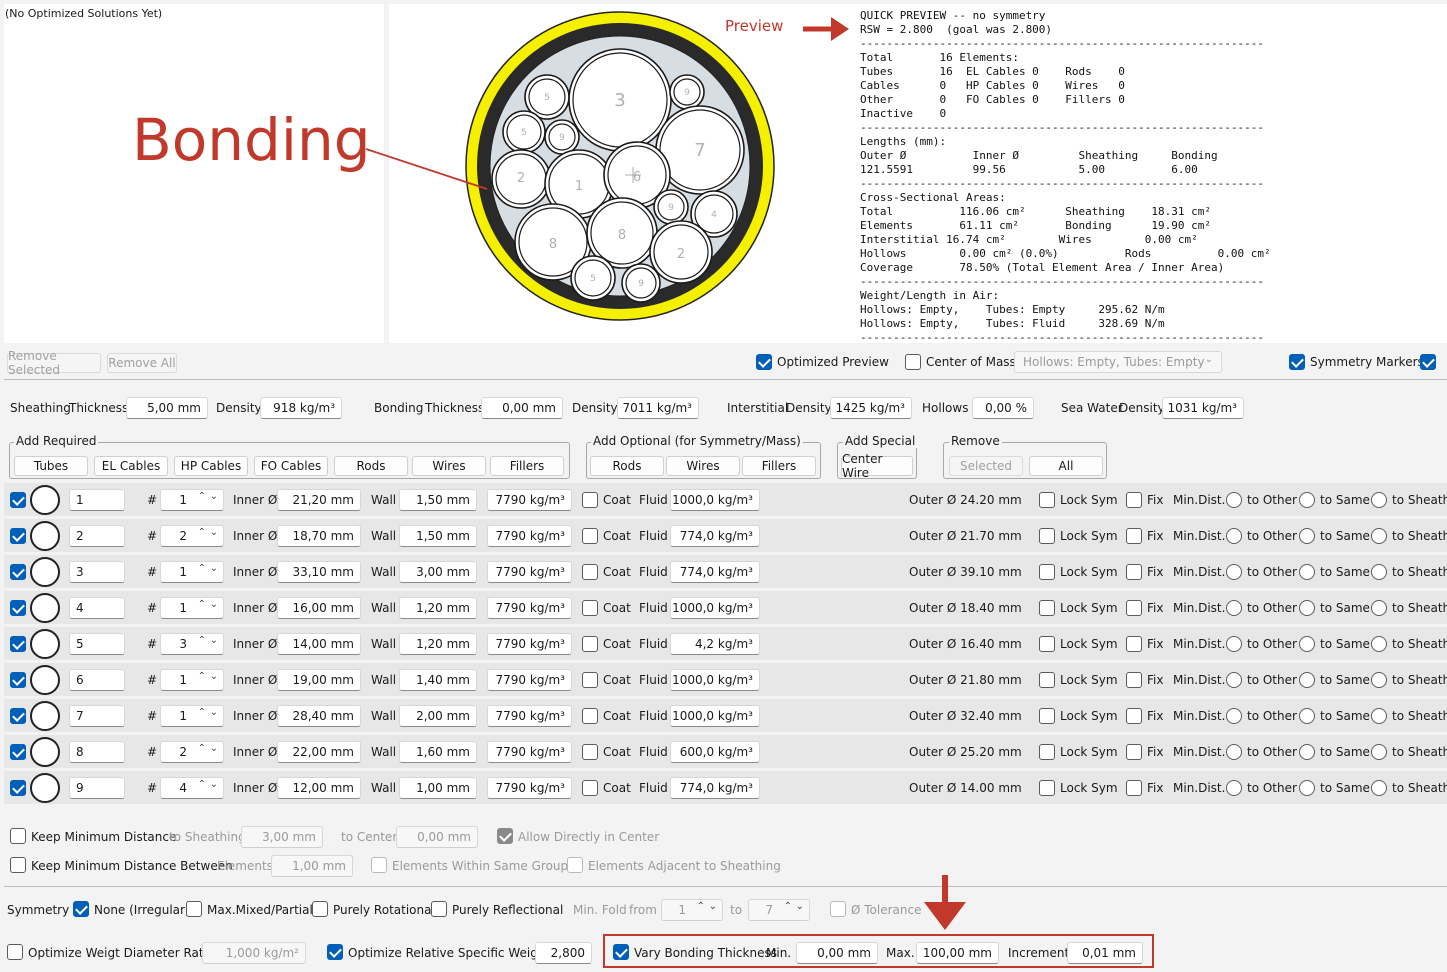 This screenshot has height=972, width=1447. I want to click on symmetry-max-mixed-checkbox, so click(194, 909).